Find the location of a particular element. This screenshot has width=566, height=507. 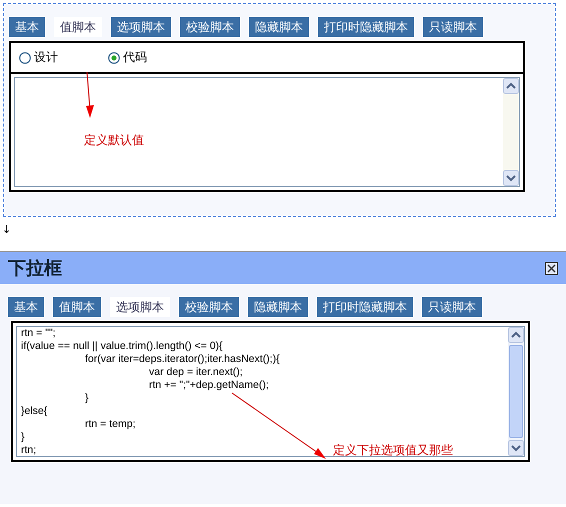

code-line: rtn; is located at coordinates (28, 450).